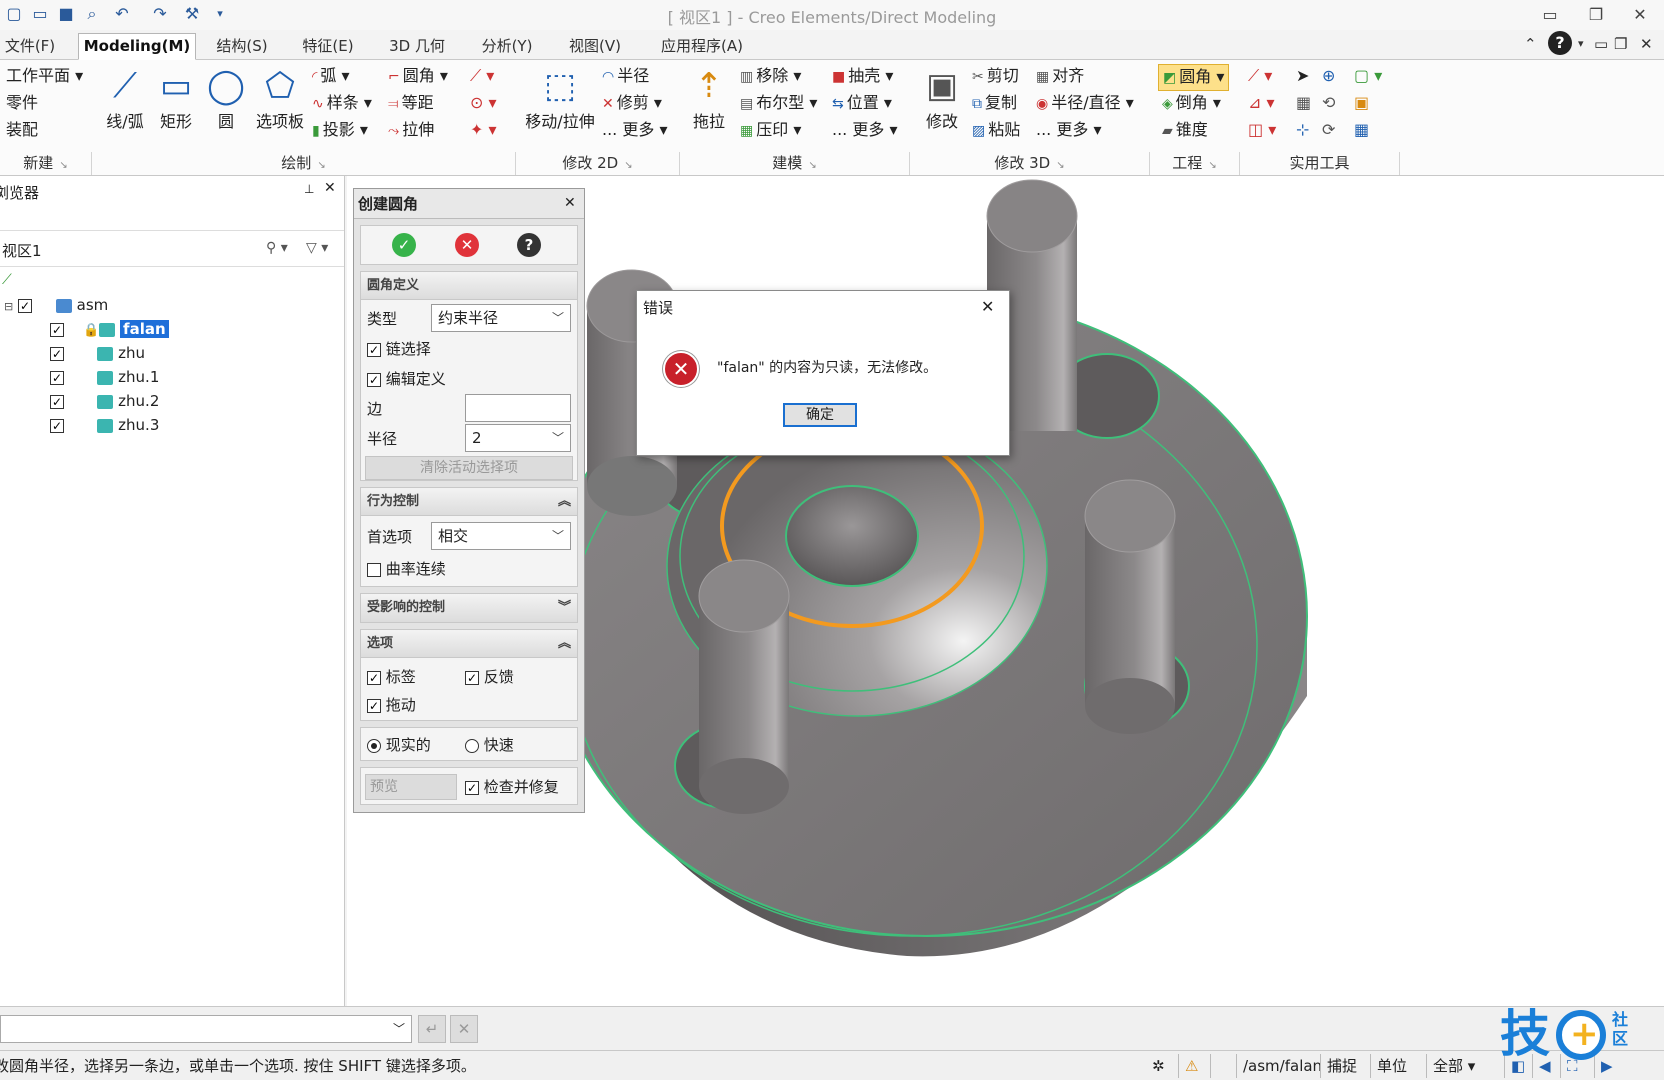 Image resolution: width=1664 pixels, height=1080 pixels. What do you see at coordinates (1391, 1066) in the screenshot?
I see `units-button: 单位` at bounding box center [1391, 1066].